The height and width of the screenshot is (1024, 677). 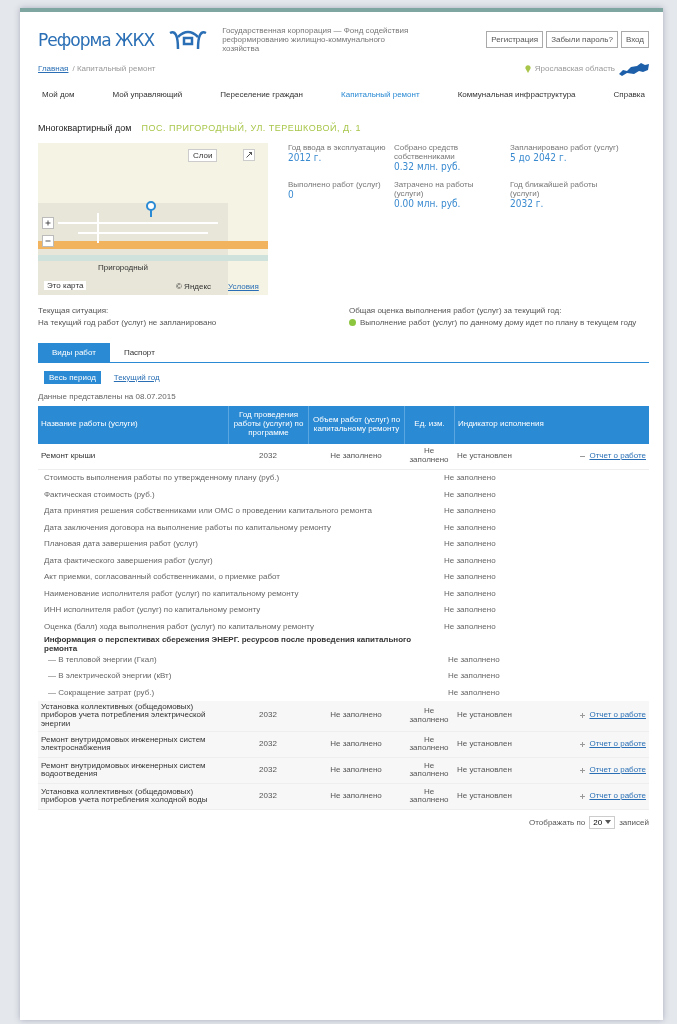 I want to click on nav-link: Переселение граждан, so click(x=261, y=94).